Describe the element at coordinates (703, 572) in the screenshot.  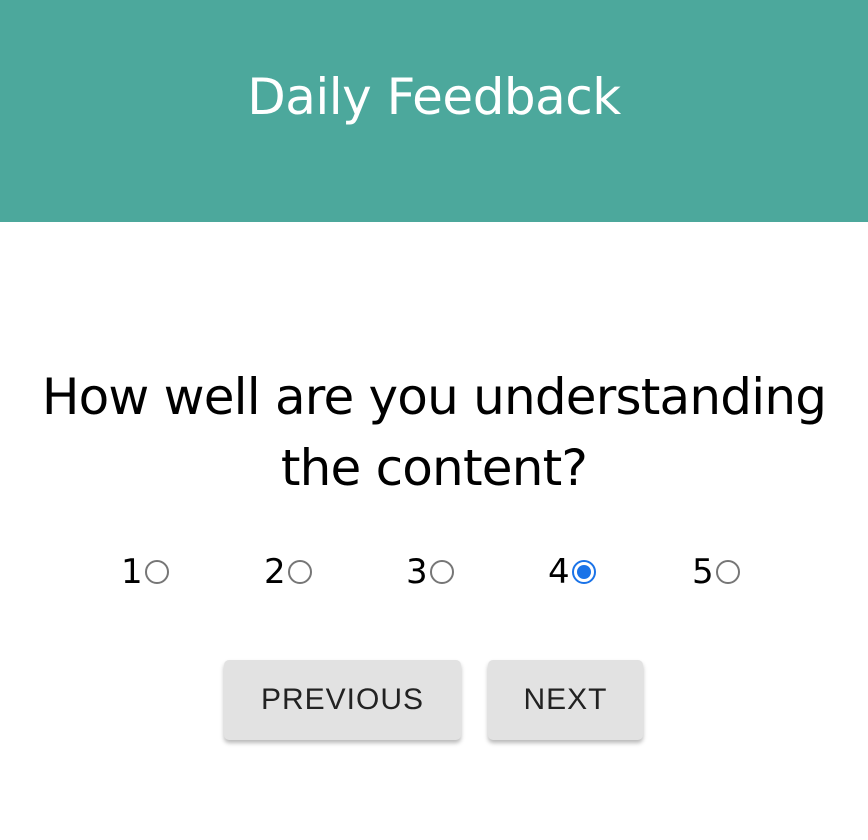
I see `rating-label-5: 5` at that location.